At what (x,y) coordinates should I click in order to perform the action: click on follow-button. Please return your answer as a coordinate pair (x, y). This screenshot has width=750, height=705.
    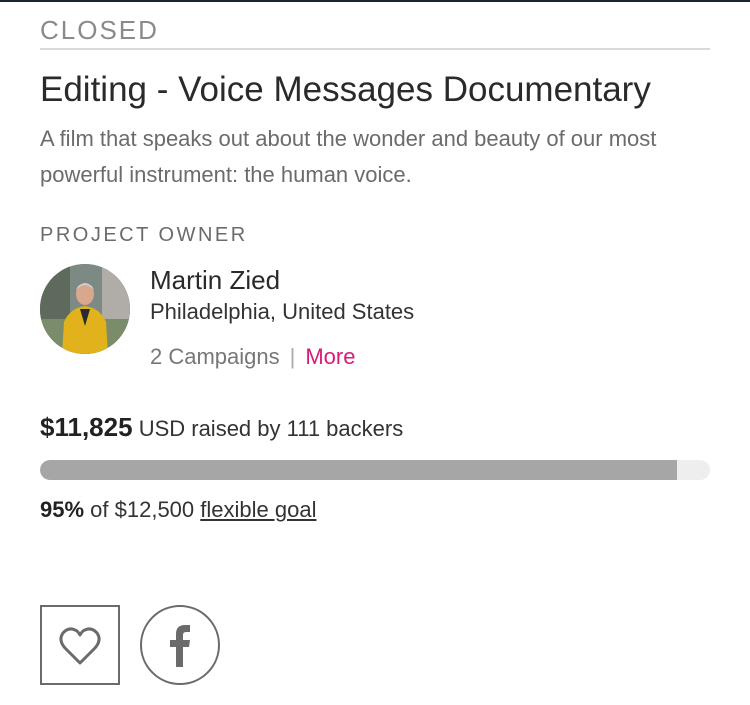
    Looking at the image, I should click on (80, 645).